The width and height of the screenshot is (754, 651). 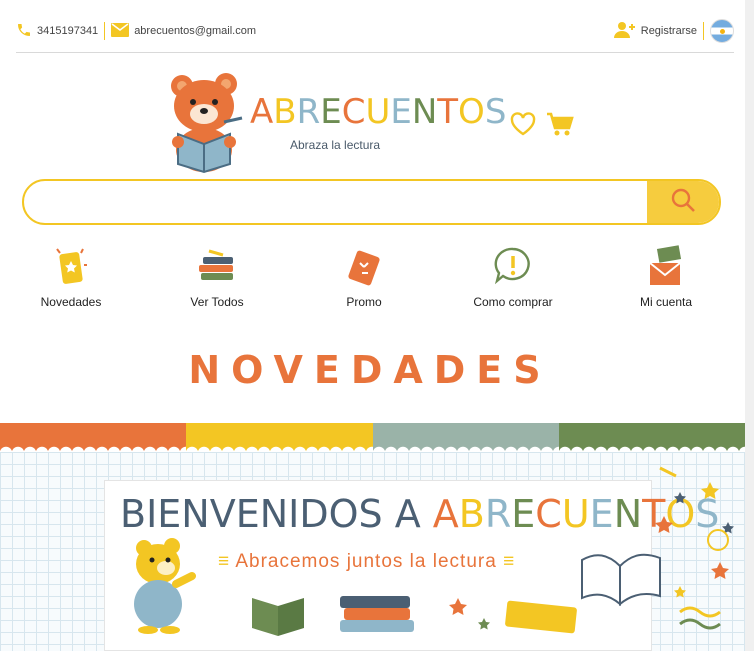 I want to click on doodle-decoration, so click(x=694, y=548).